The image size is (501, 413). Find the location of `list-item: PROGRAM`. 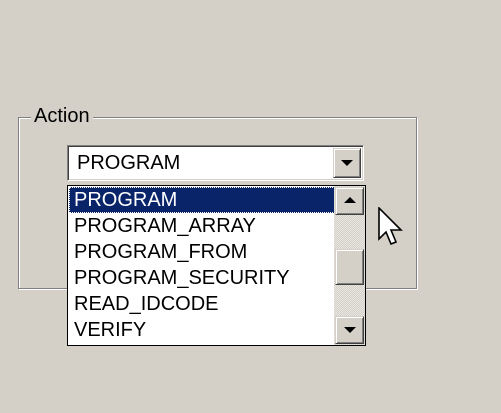

list-item: PROGRAM is located at coordinates (202, 200).